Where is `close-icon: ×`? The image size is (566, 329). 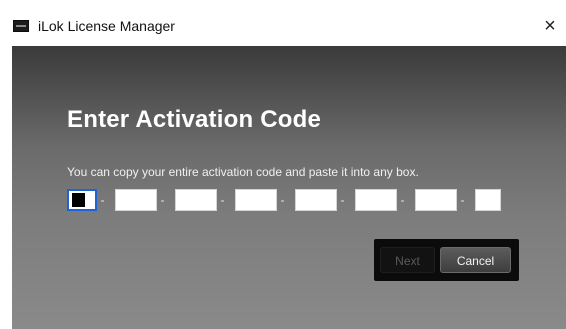 close-icon: × is located at coordinates (550, 26).